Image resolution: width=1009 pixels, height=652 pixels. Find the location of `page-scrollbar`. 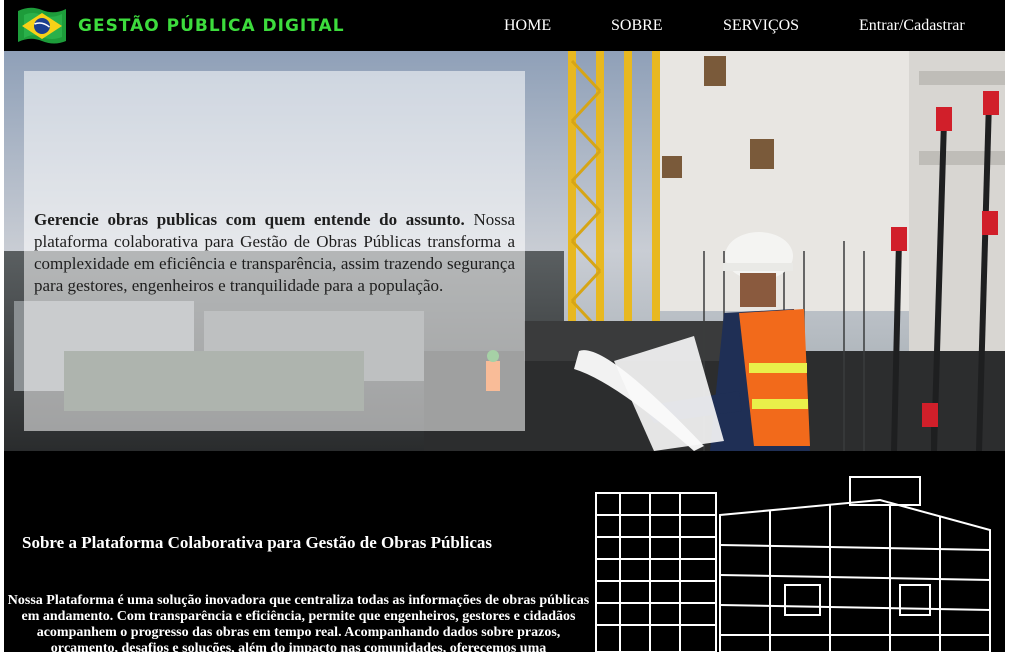

page-scrollbar is located at coordinates (1007, 326).